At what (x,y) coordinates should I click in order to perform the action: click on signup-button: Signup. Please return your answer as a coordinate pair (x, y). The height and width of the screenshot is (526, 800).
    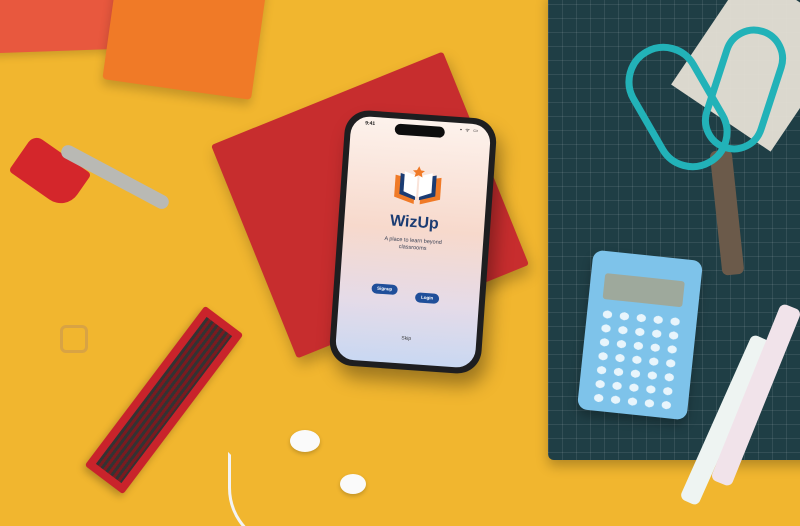
    Looking at the image, I should click on (384, 289).